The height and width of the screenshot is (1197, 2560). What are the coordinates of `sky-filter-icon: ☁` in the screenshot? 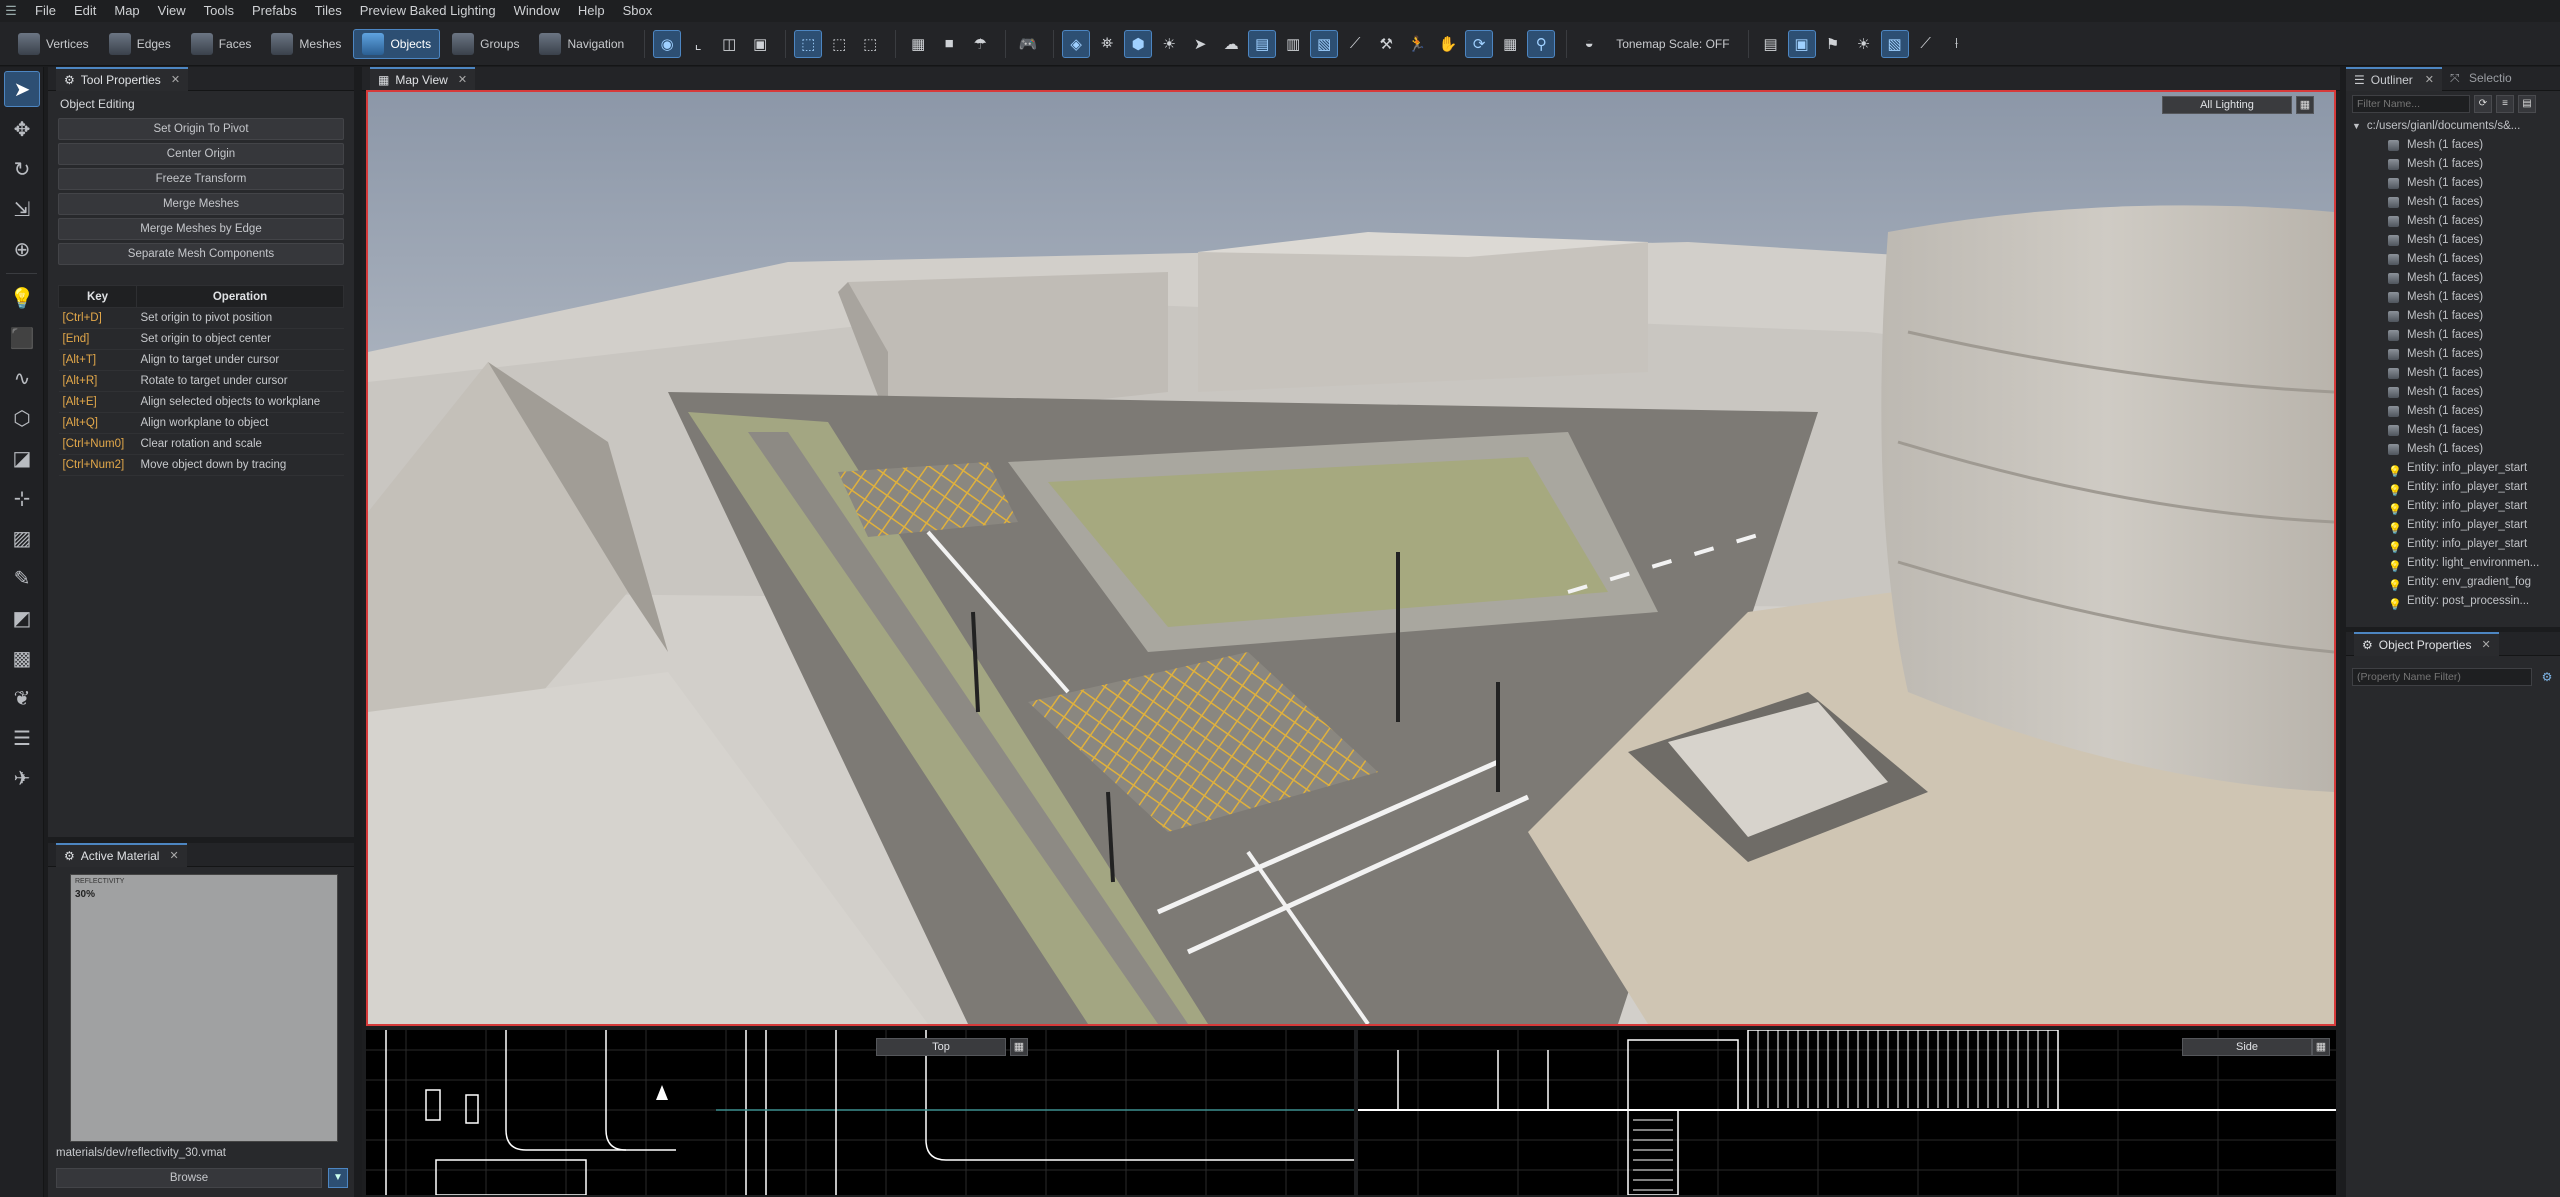 It's located at (1231, 44).